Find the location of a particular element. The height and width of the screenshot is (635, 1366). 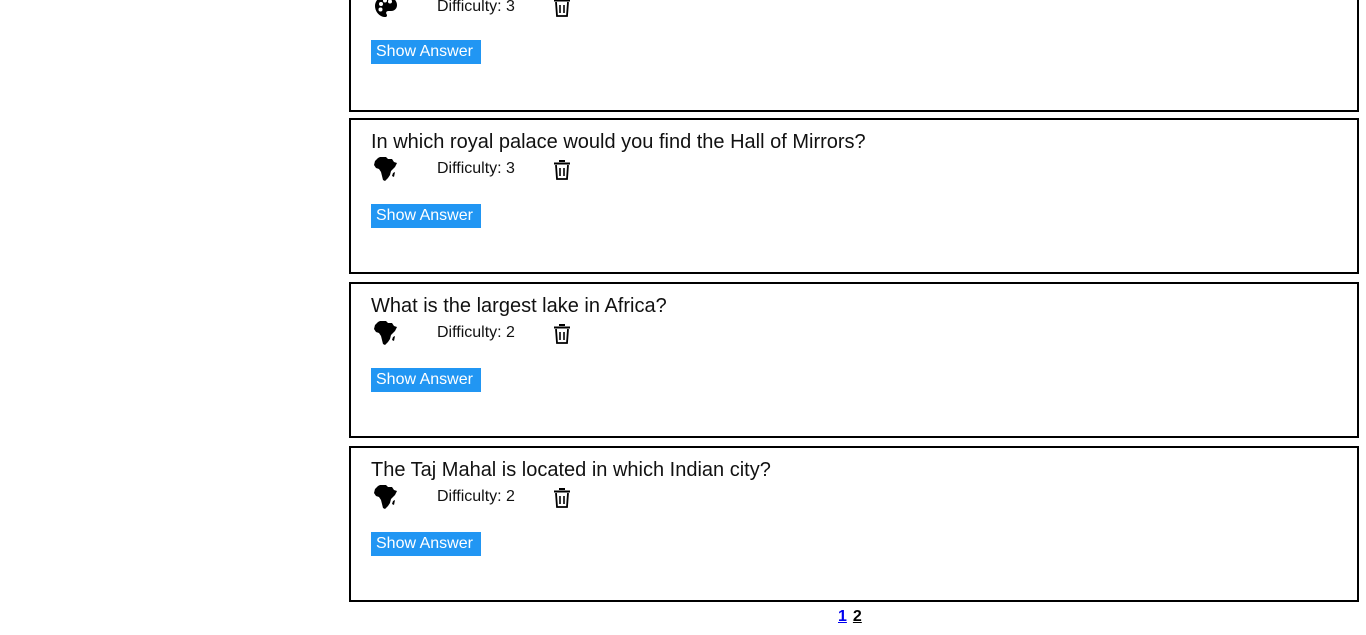

pagination: 12 is located at coordinates (853, 617).